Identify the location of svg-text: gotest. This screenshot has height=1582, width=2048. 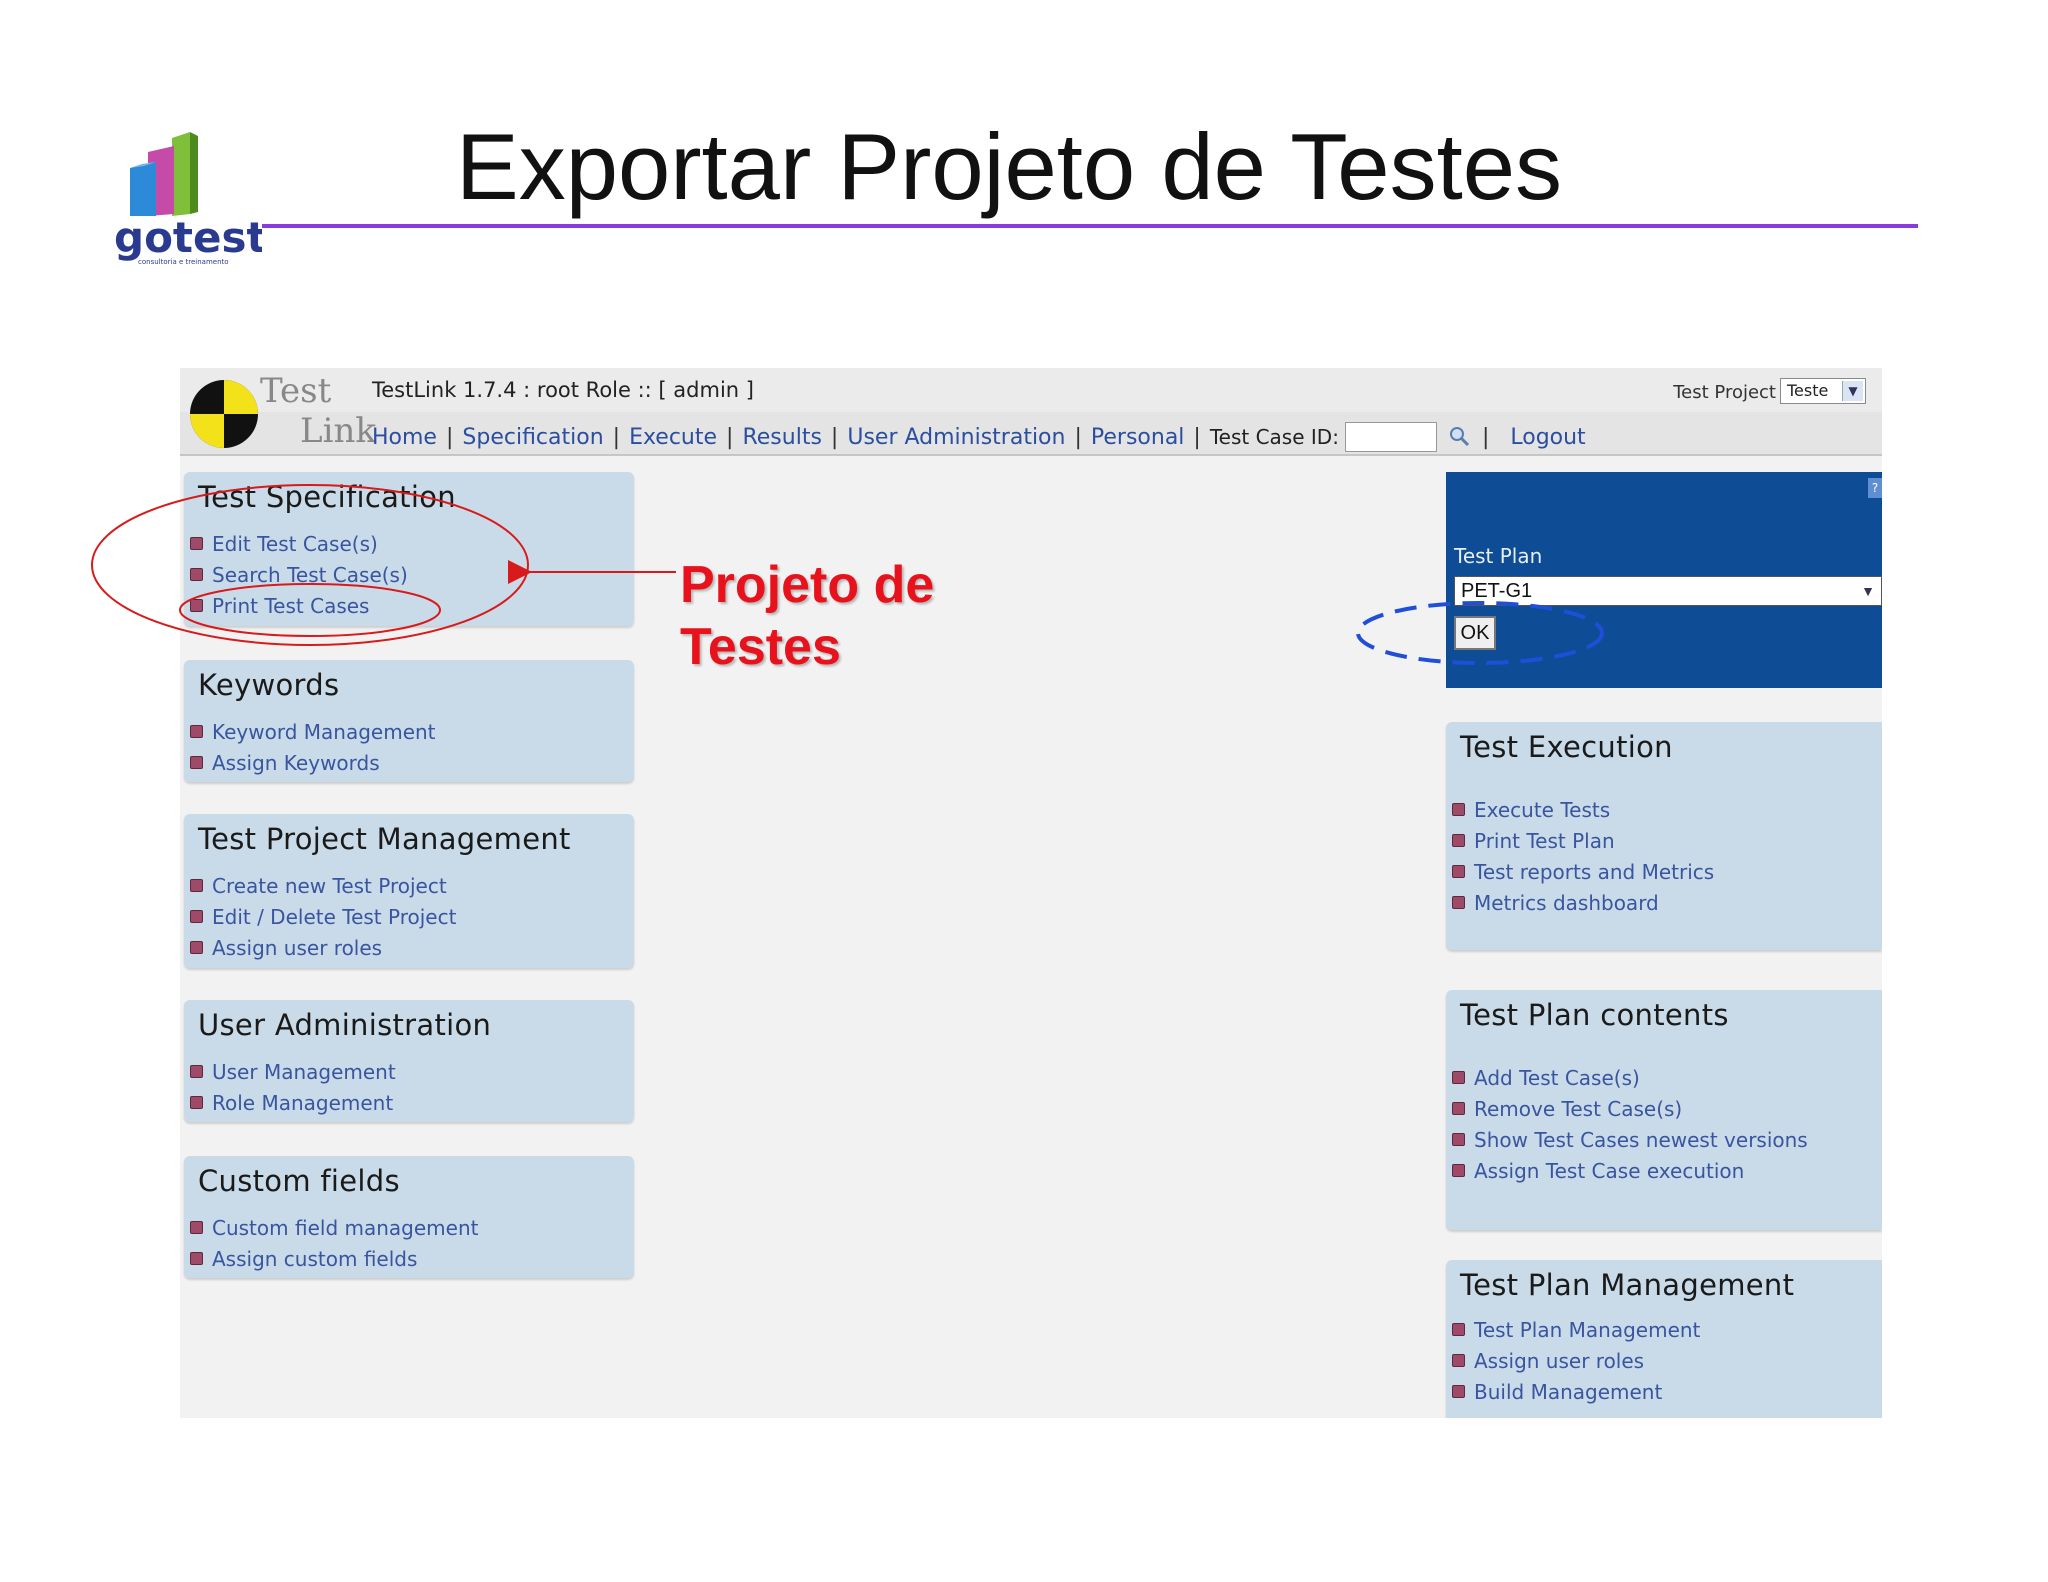
(188, 237).